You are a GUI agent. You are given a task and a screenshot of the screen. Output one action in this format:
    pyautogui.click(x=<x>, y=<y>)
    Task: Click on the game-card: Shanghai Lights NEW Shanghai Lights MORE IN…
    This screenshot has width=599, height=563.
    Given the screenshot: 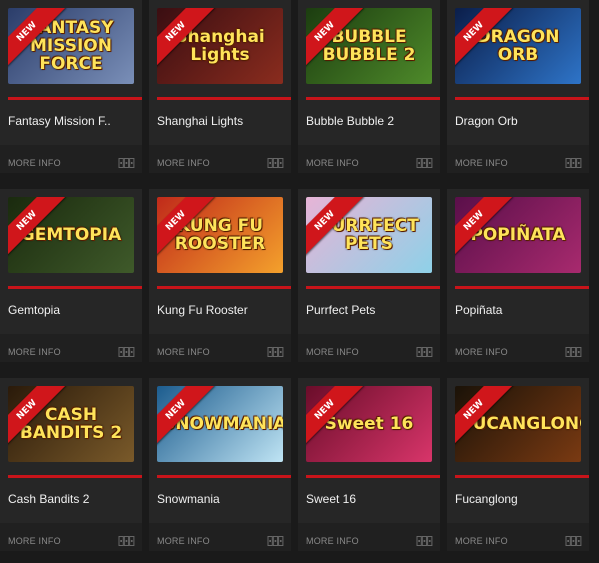 What is the action you would take?
    pyautogui.click(x=220, y=86)
    